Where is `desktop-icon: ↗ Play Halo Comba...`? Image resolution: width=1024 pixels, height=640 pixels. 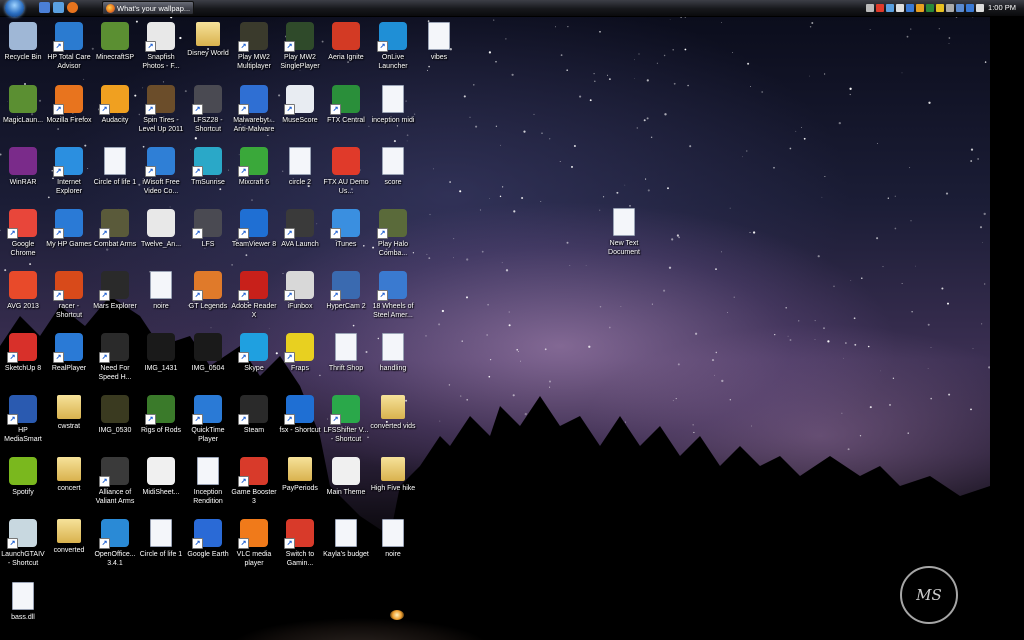 desktop-icon: ↗ Play Halo Comba... is located at coordinates (393, 233).